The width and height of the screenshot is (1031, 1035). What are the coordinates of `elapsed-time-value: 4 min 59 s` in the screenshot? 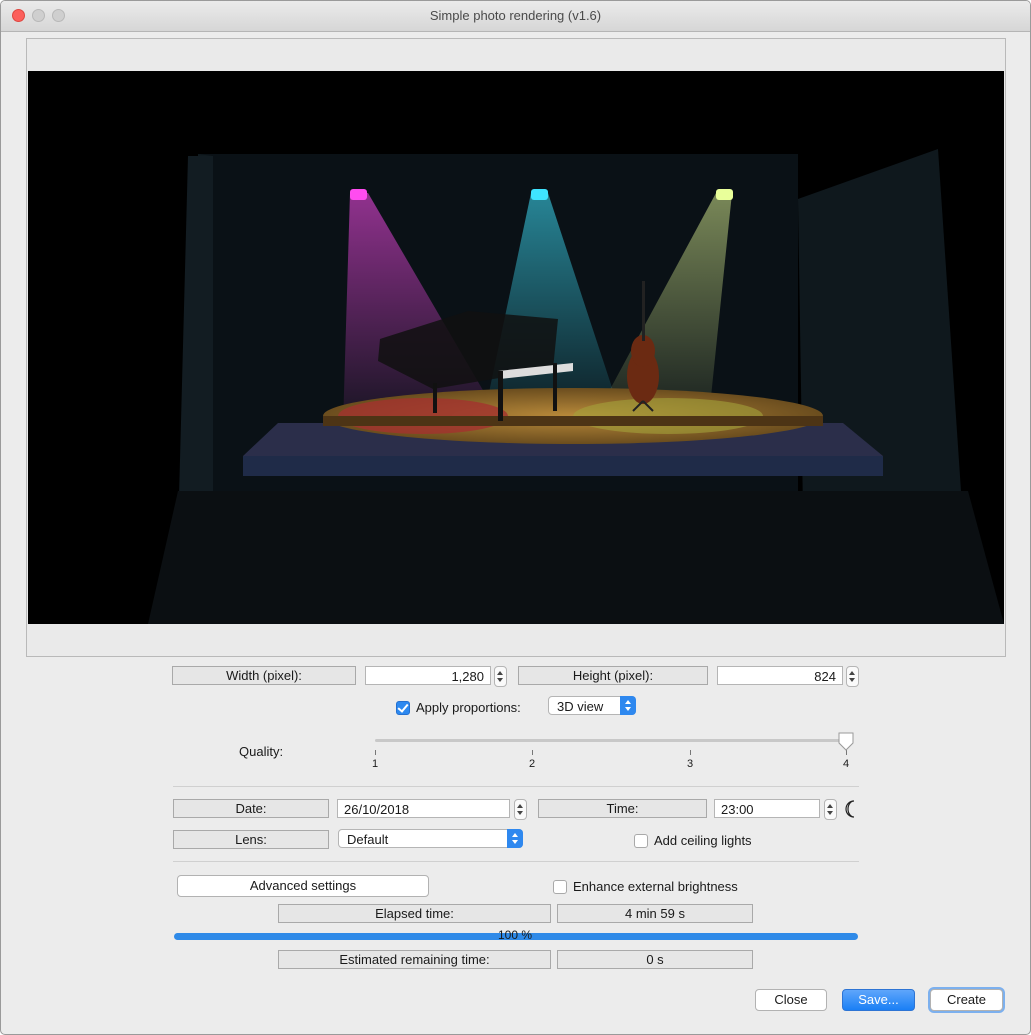 It's located at (655, 913).